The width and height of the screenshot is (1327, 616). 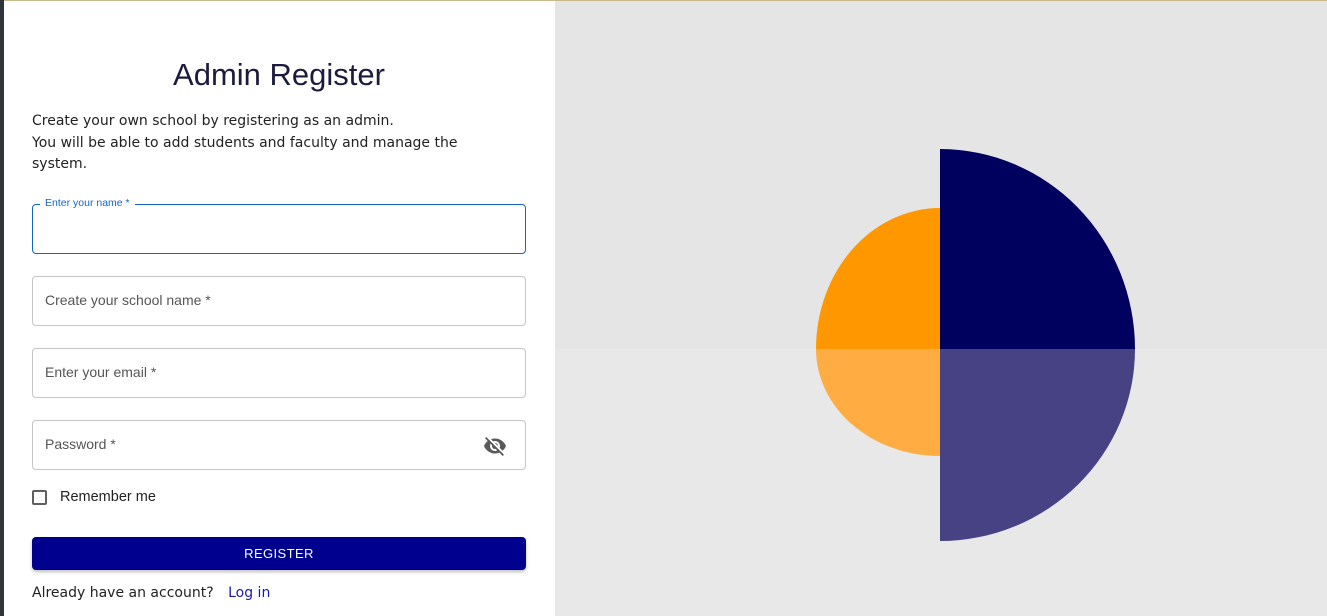 I want to click on login-link: Log in, so click(x=249, y=593).